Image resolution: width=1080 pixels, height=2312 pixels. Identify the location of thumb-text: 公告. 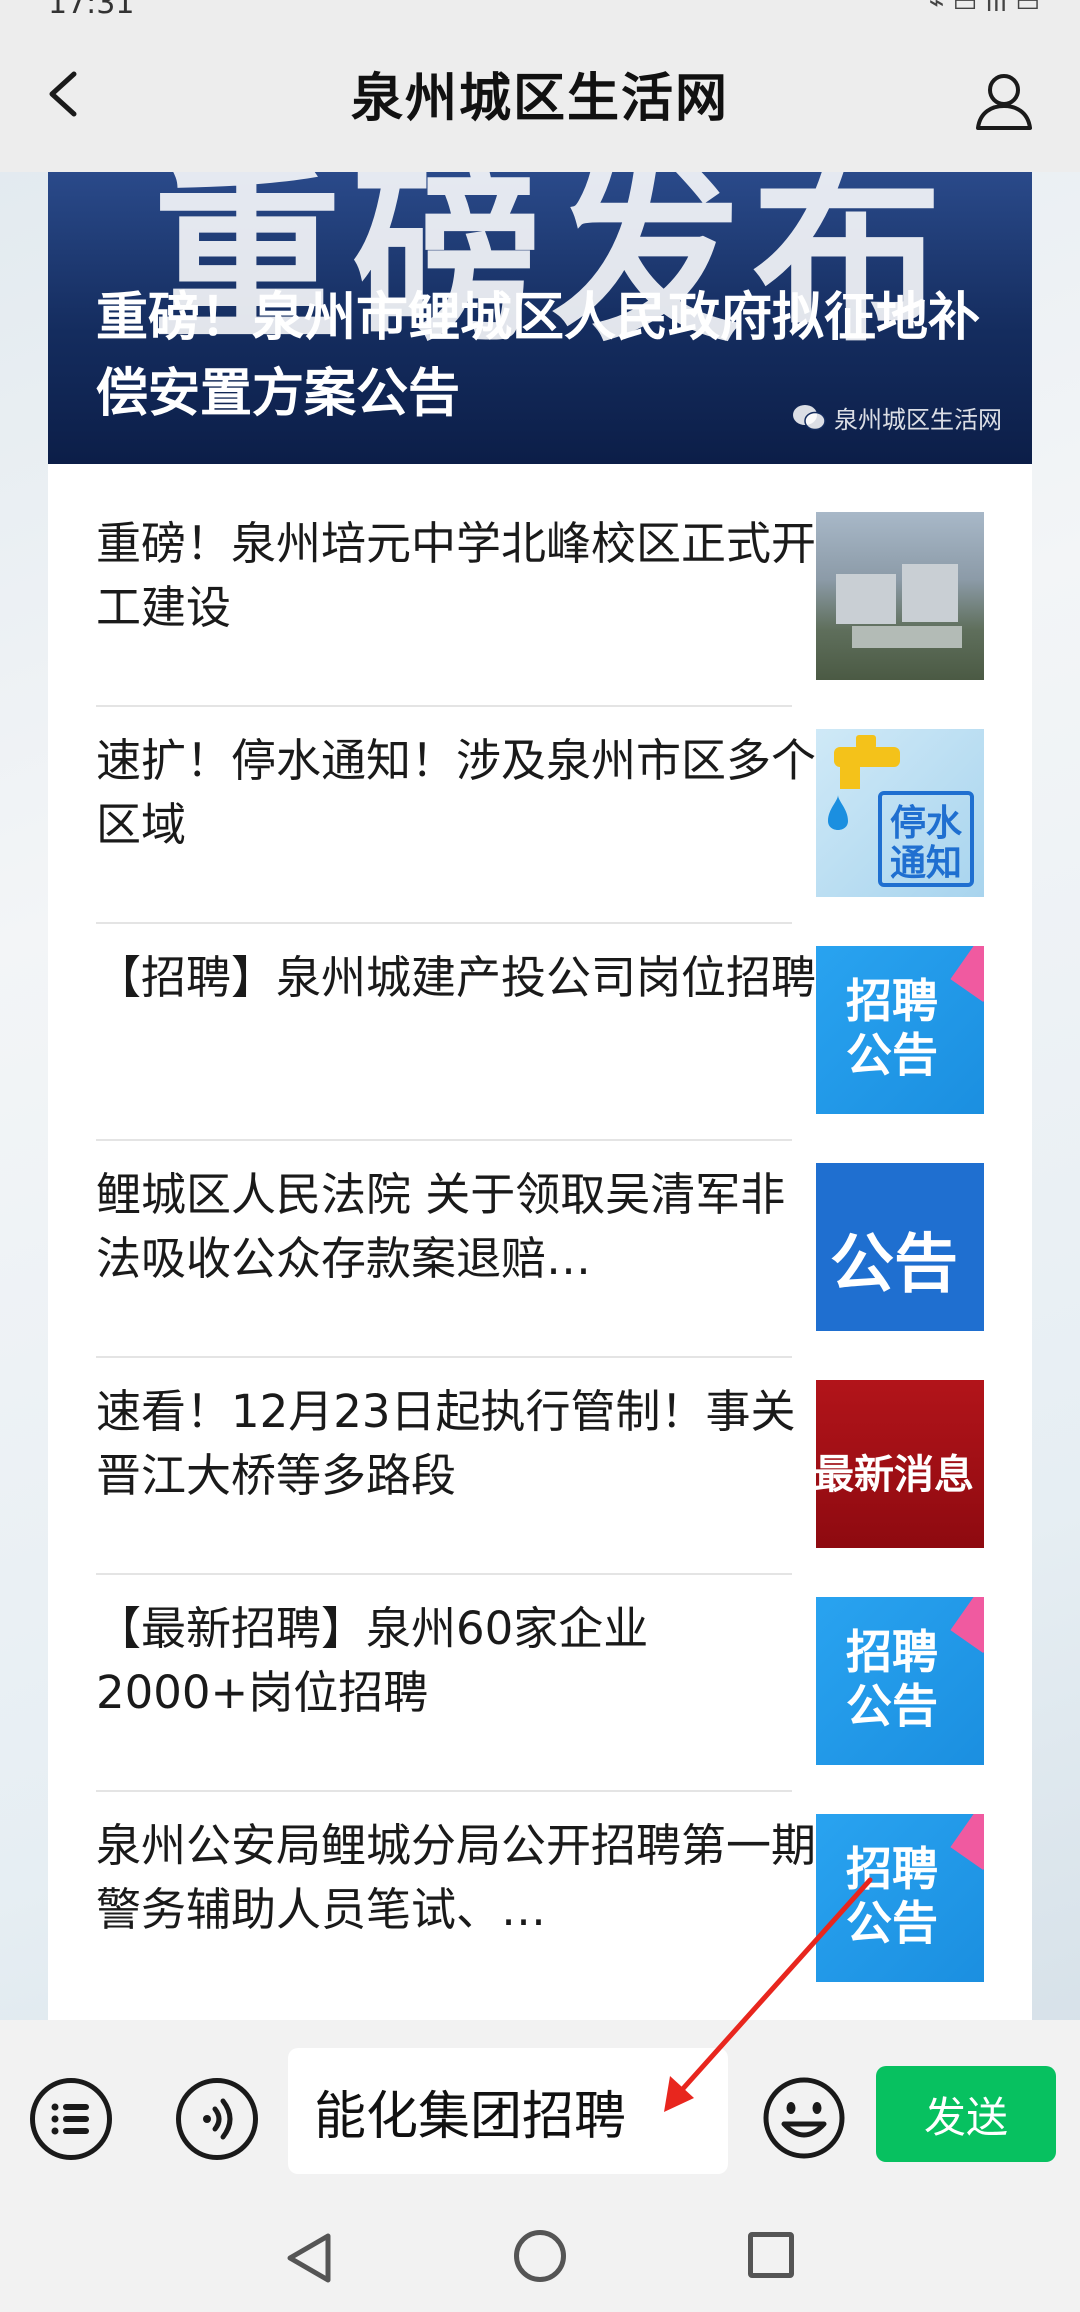
(894, 1265).